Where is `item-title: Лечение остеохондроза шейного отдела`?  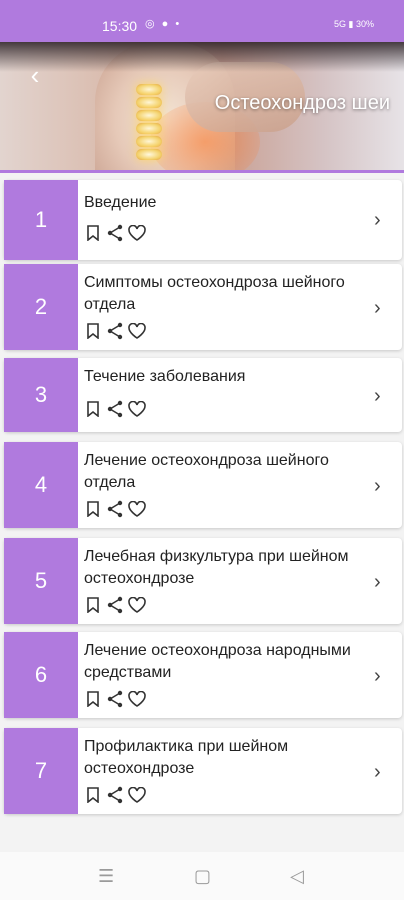
item-title: Лечение остеохондроза шейного отдела is located at coordinates (206, 471).